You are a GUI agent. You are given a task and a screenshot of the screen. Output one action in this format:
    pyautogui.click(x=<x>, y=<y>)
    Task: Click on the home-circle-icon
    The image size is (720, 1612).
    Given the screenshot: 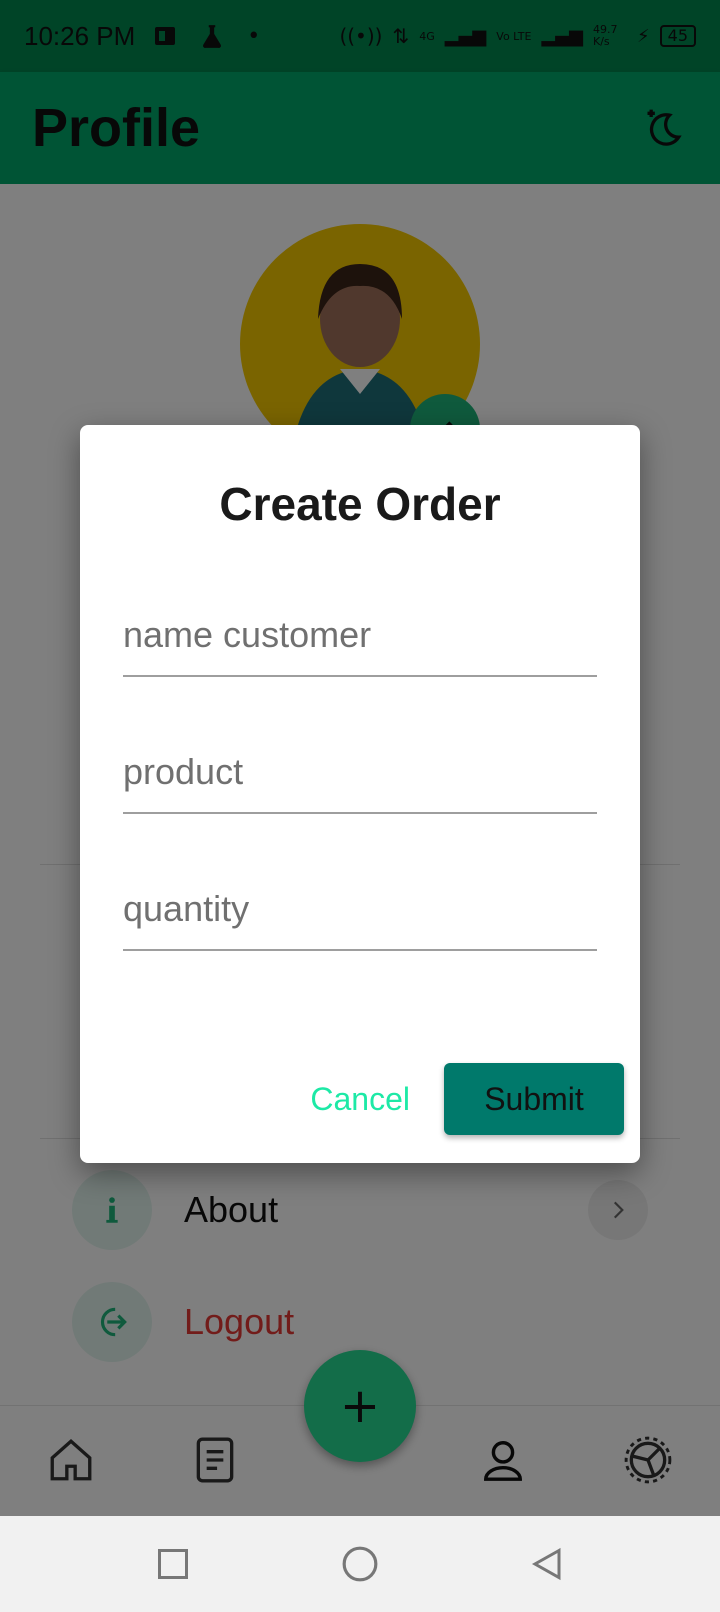 What is the action you would take?
    pyautogui.click(x=360, y=1564)
    